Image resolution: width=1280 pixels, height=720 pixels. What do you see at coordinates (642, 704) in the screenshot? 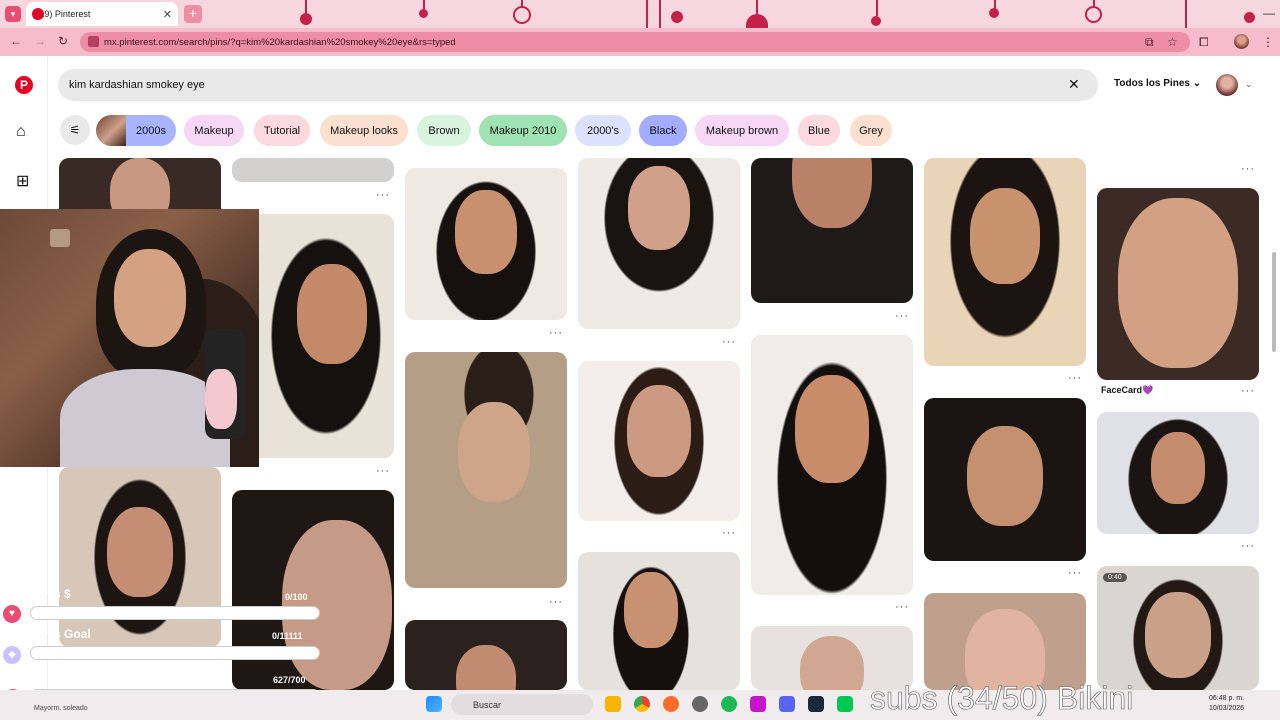
I see `chrome-icon` at bounding box center [642, 704].